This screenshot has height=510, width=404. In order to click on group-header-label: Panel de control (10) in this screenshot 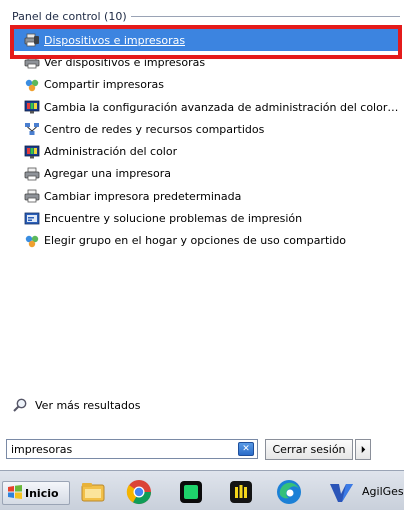, I will do `click(69, 16)`.